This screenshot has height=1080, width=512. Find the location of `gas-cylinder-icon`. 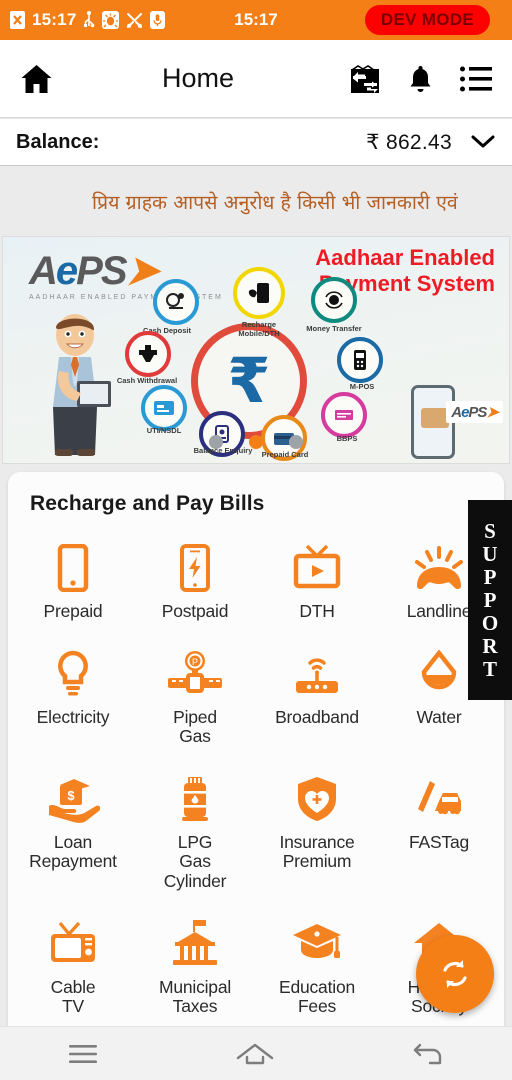

gas-cylinder-icon is located at coordinates (195, 797).